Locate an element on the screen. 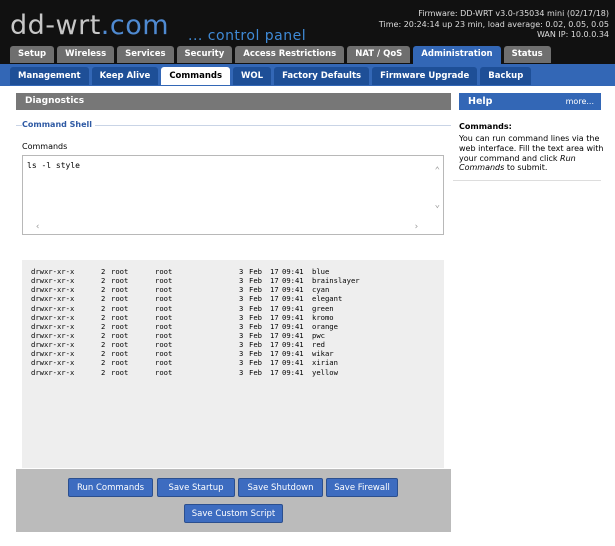 The height and width of the screenshot is (546, 615). output-cell: yellow is located at coordinates (325, 372).